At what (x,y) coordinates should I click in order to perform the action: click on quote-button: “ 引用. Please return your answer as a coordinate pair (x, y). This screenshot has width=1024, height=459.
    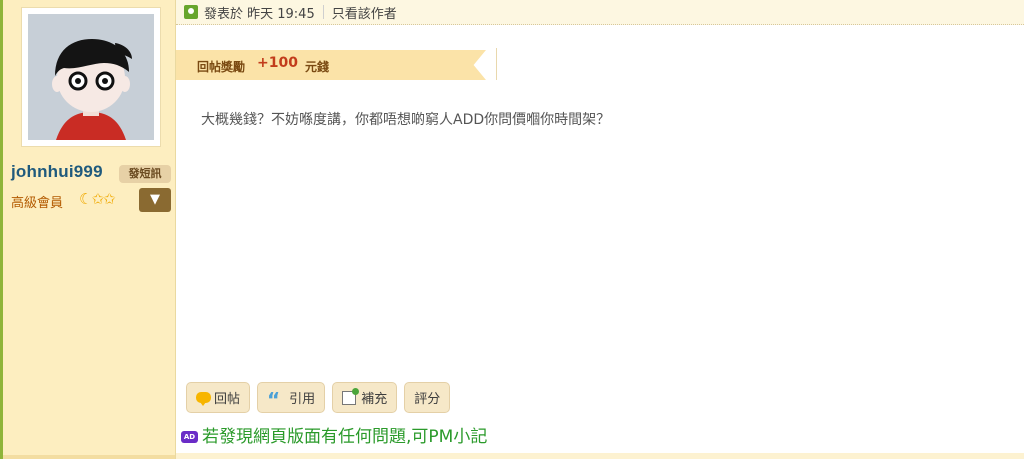
    Looking at the image, I should click on (291, 397).